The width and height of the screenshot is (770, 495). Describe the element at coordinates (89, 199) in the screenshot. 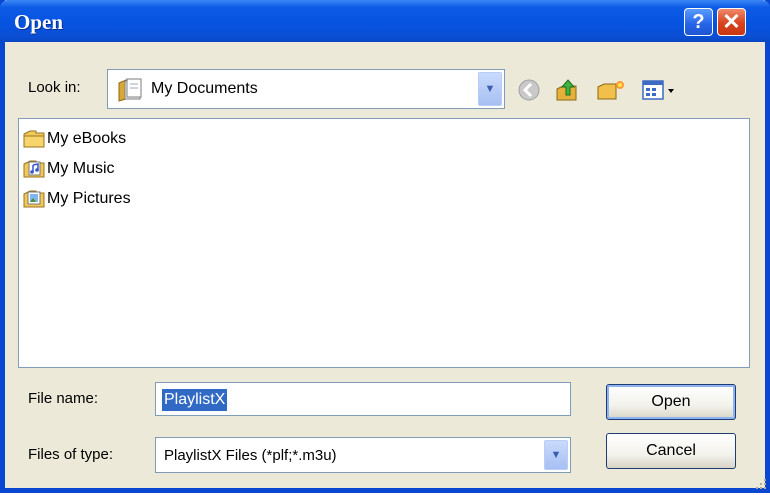

I see `file-name: My Pictures` at that location.